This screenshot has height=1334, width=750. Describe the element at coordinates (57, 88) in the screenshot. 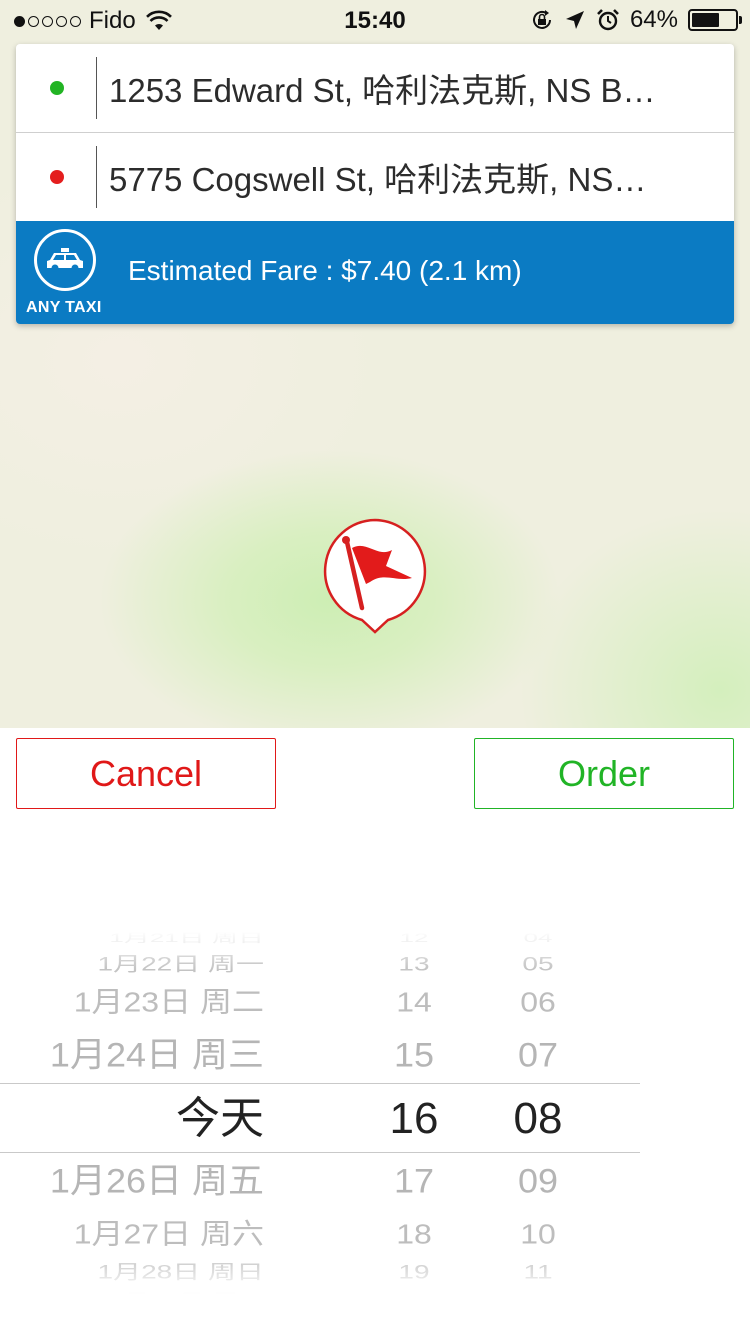

I see `pickup-marker-icon` at that location.